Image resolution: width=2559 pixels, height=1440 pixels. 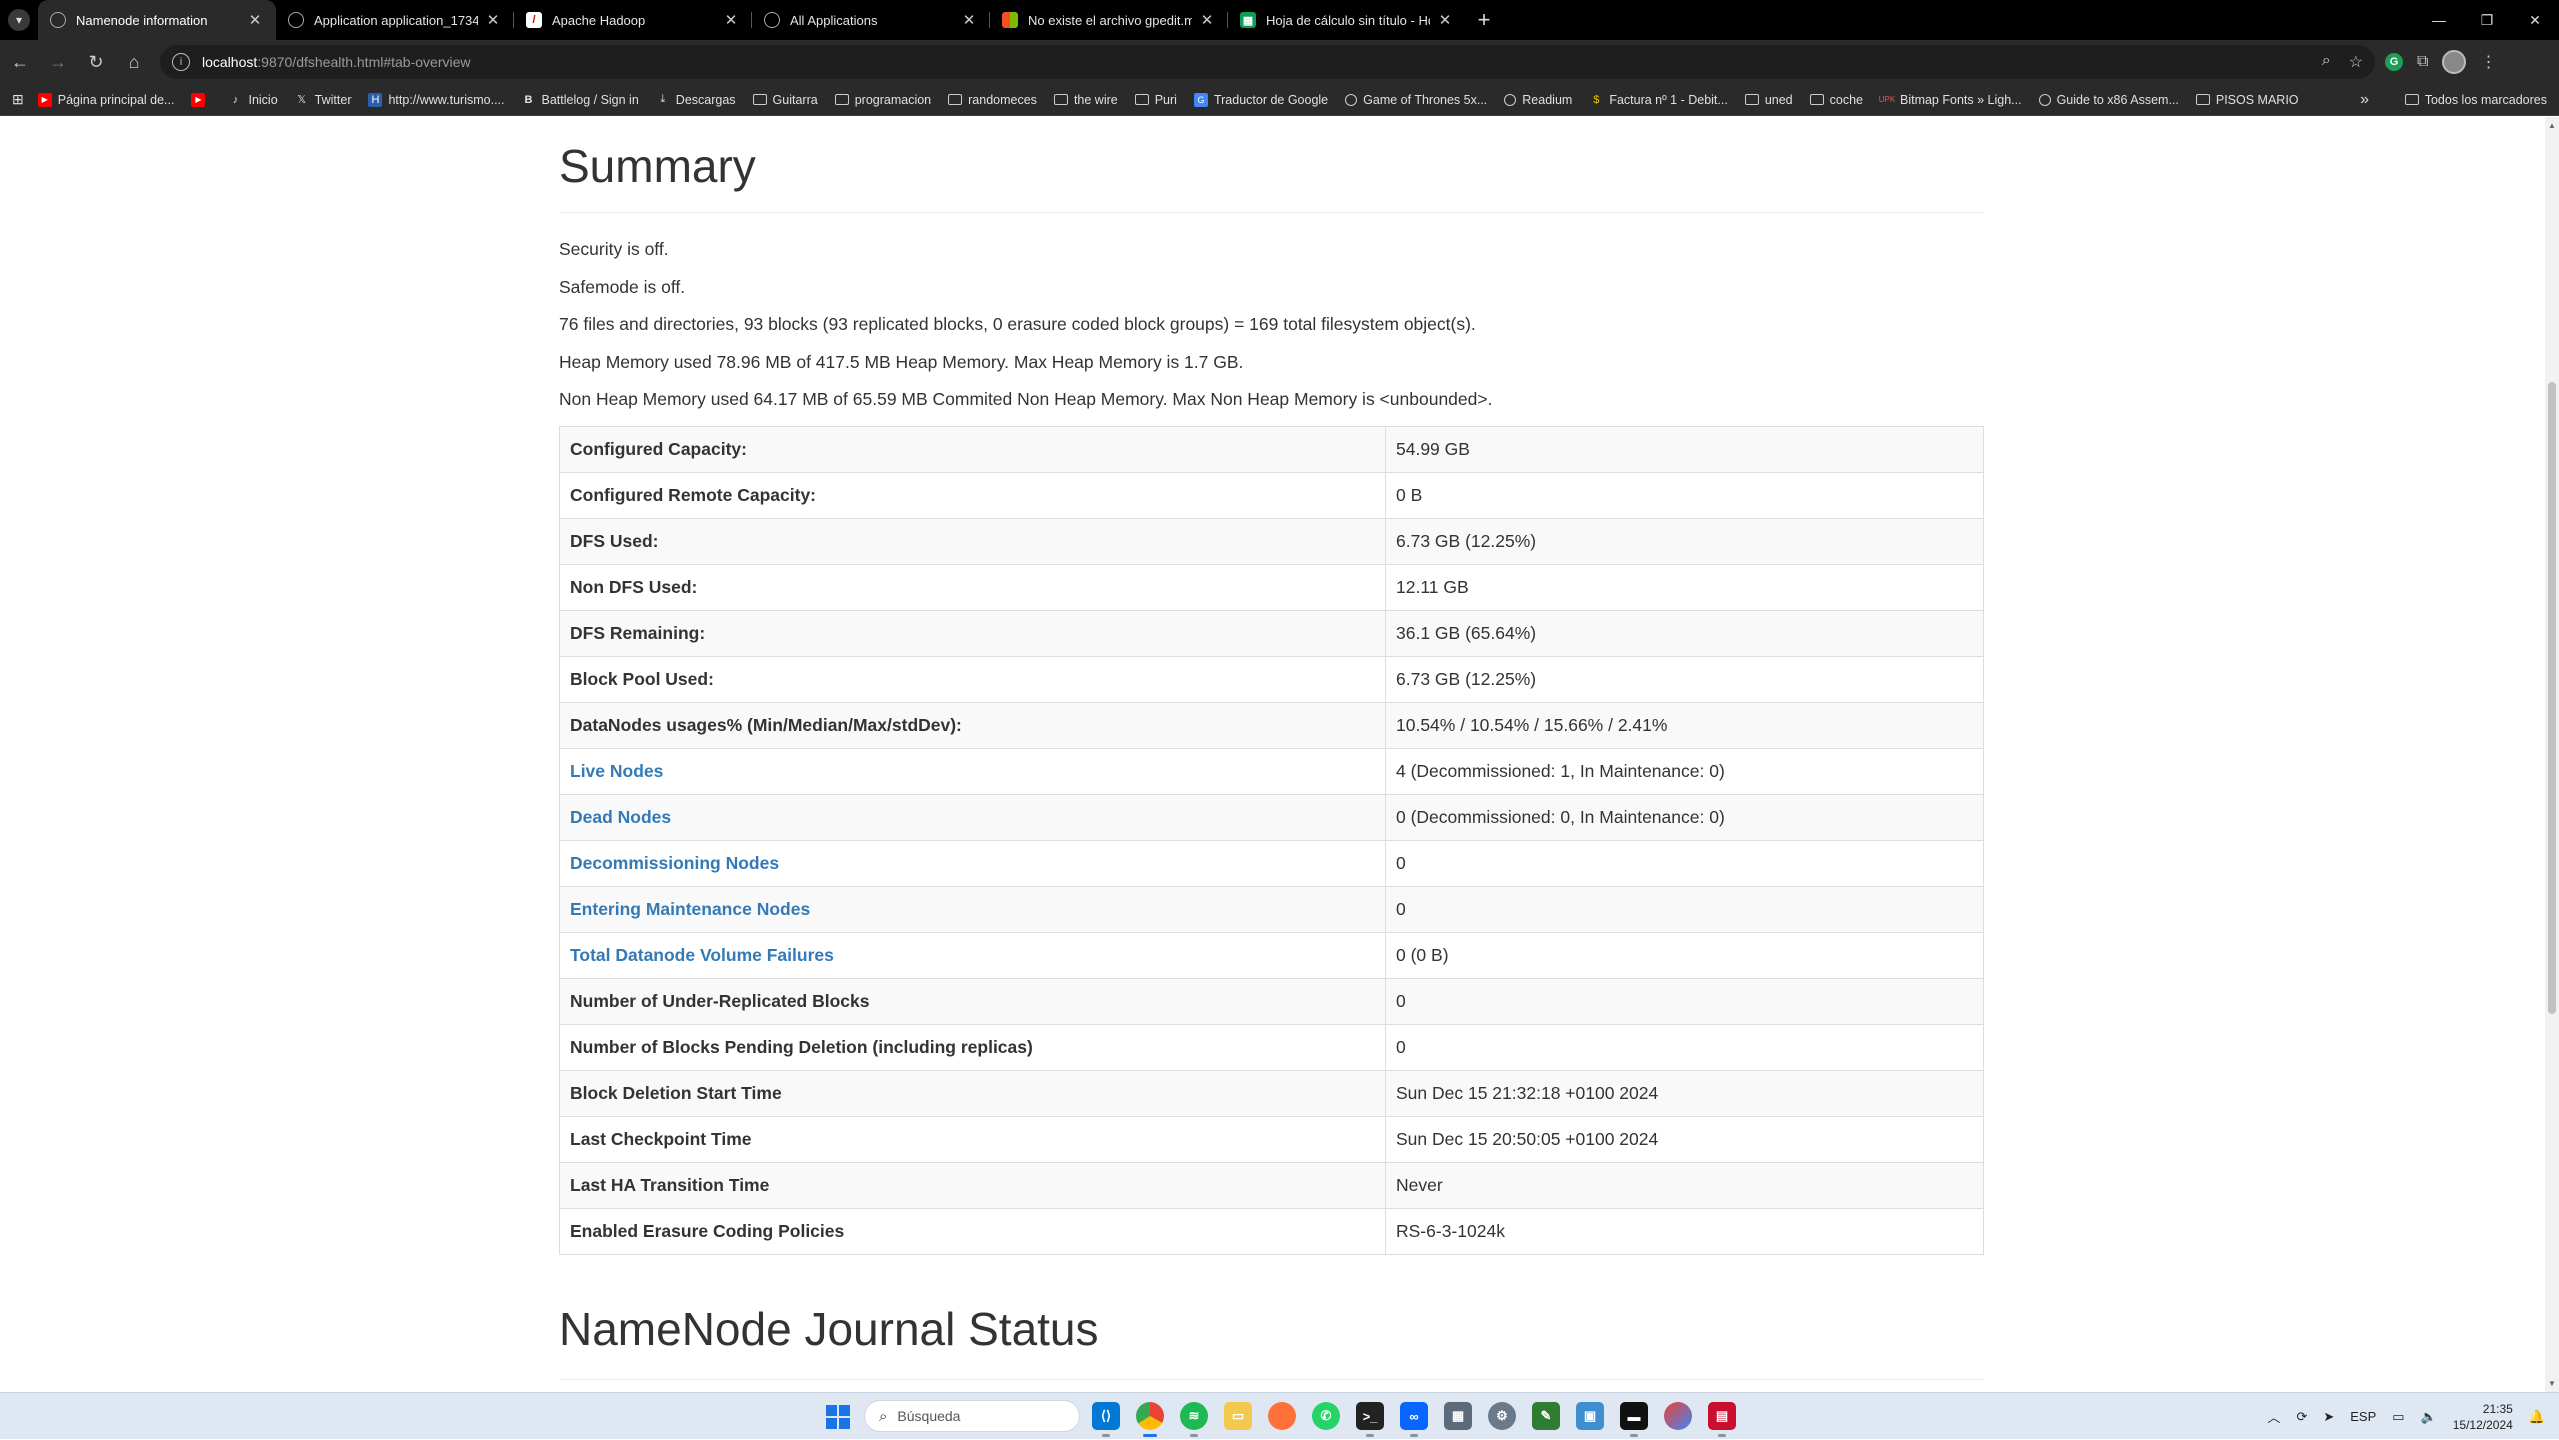 What do you see at coordinates (1768, 100) in the screenshot?
I see `bookmark-folder-uned: uned` at bounding box center [1768, 100].